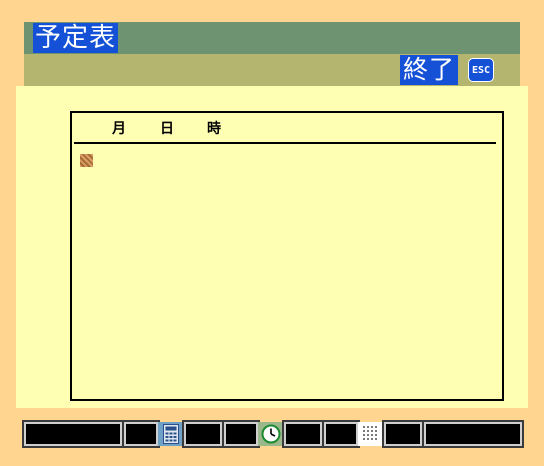 This screenshot has width=544, height=466. I want to click on calculator-glyph, so click(171, 434).